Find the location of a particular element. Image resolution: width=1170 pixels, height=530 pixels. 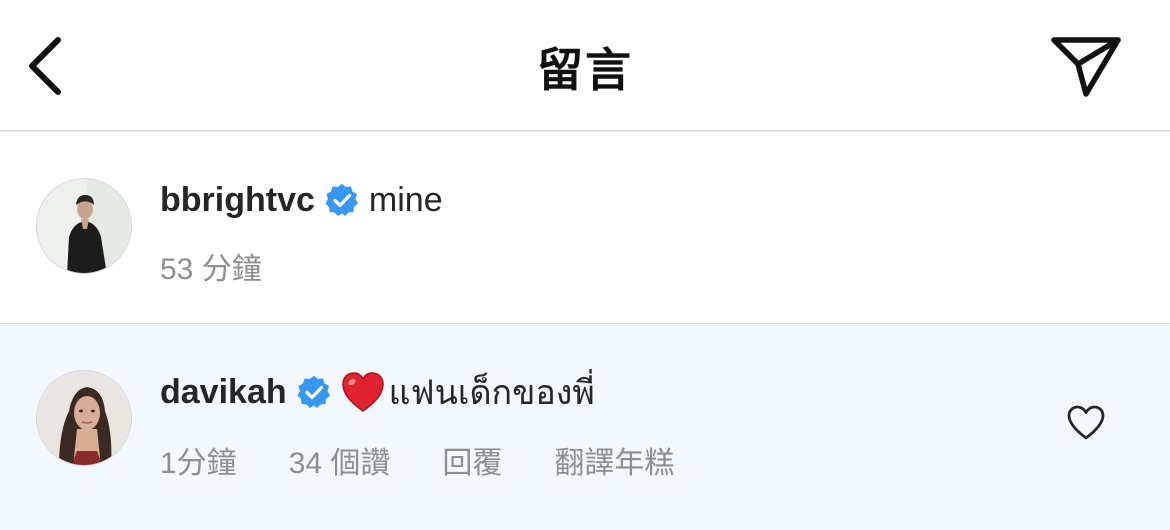

heart-outline-icon is located at coordinates (1086, 423).